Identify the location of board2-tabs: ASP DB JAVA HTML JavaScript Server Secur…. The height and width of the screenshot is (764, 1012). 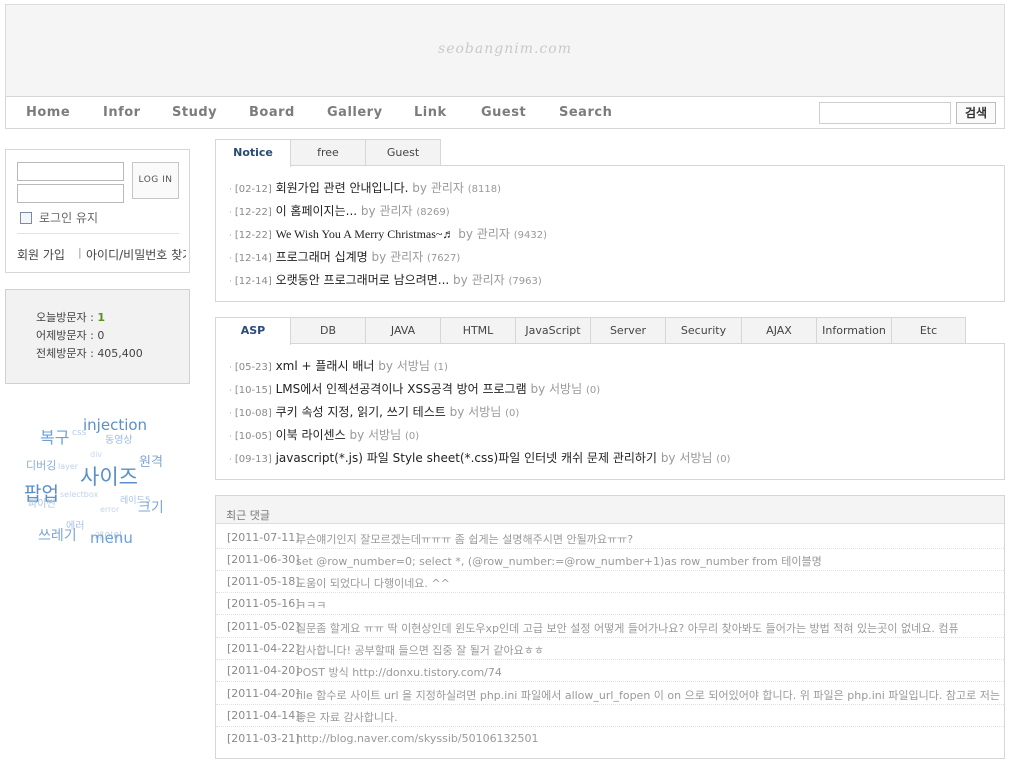
(595, 331).